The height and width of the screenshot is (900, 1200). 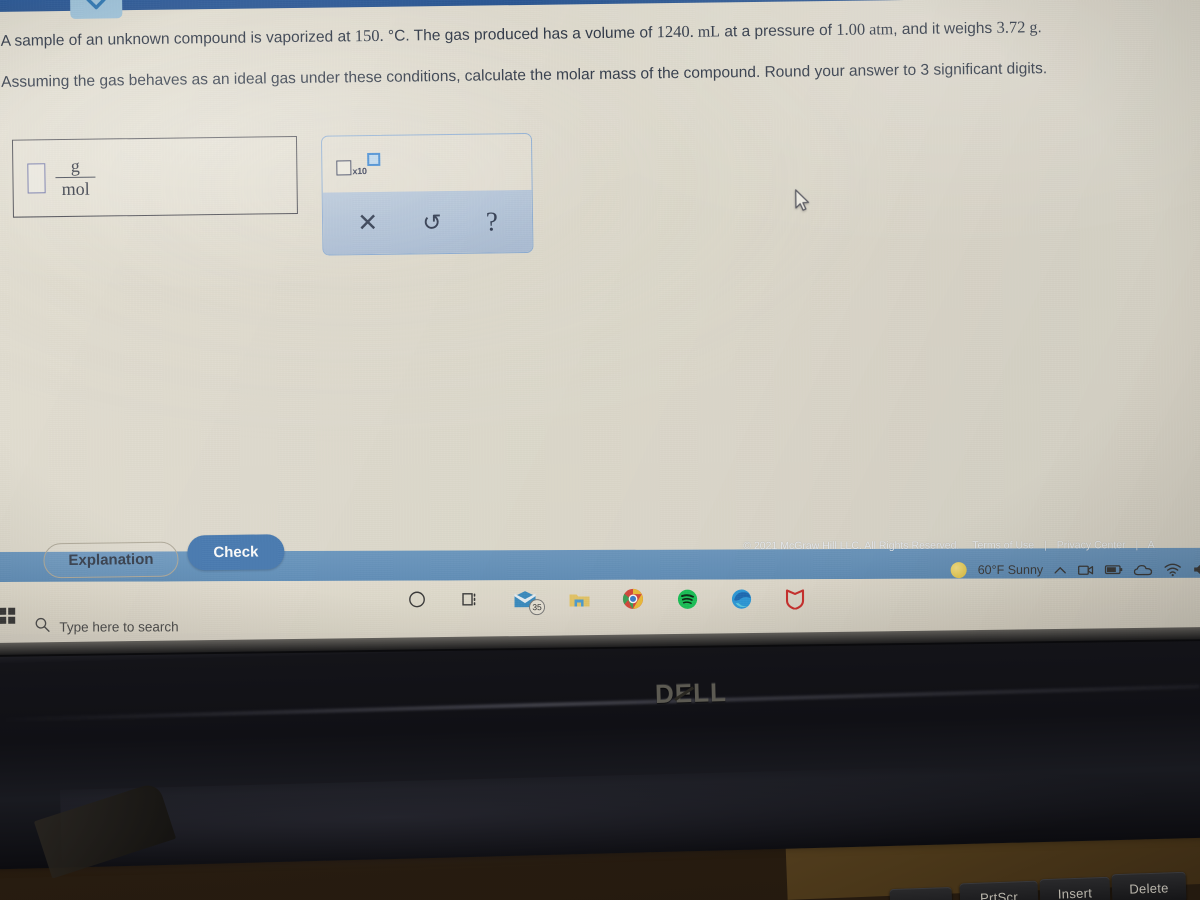 I want to click on system-tray: 60°F Sunny, so click(x=1075, y=570).